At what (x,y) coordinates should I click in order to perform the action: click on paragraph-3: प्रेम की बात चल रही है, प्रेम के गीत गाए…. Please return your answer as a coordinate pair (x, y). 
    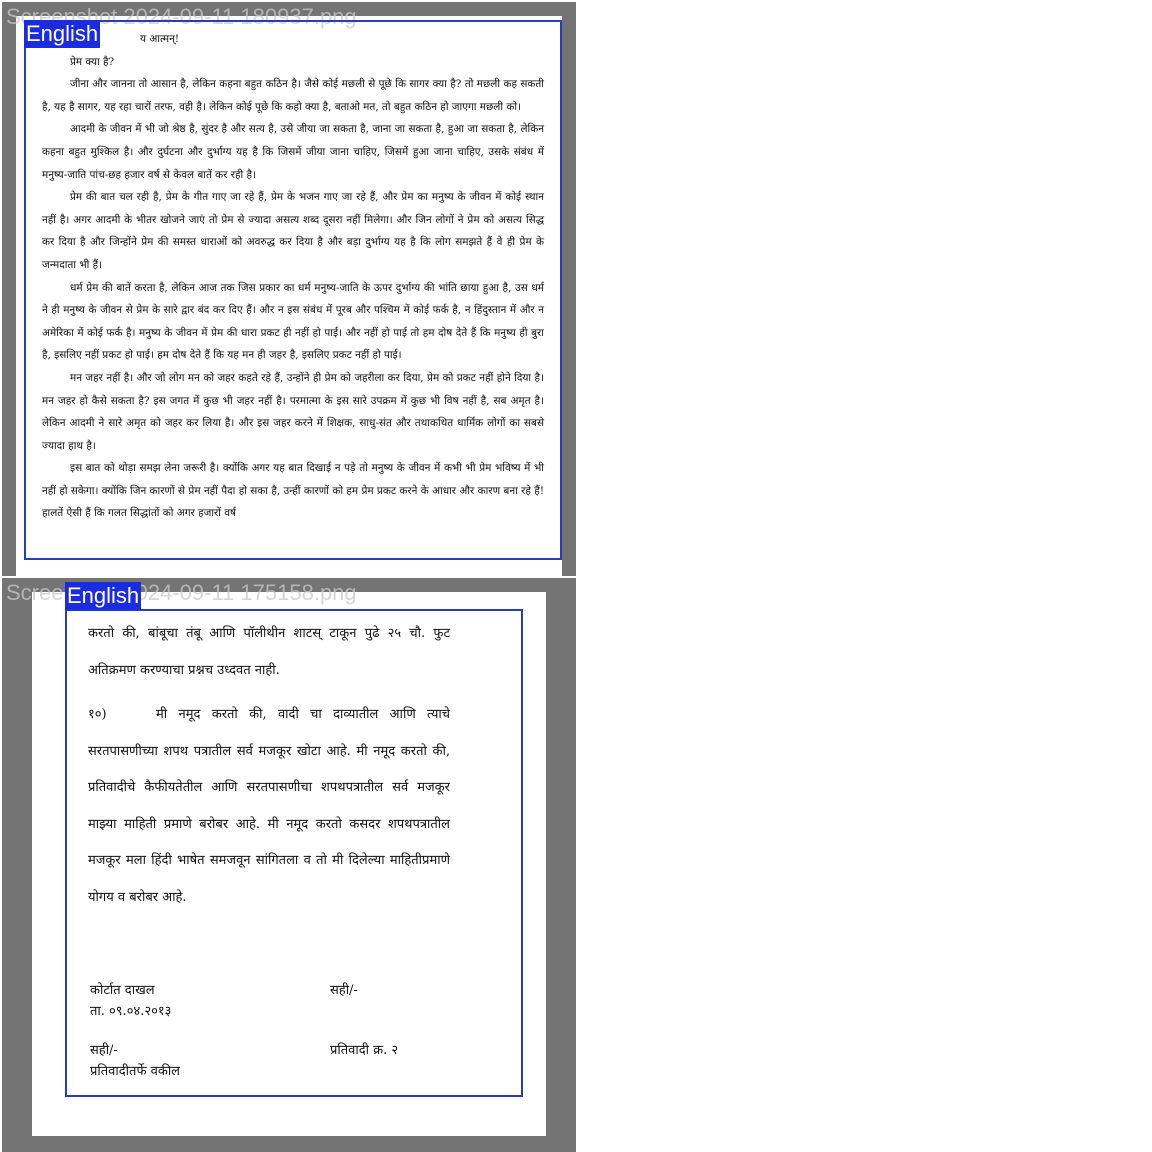
    Looking at the image, I should click on (293, 231).